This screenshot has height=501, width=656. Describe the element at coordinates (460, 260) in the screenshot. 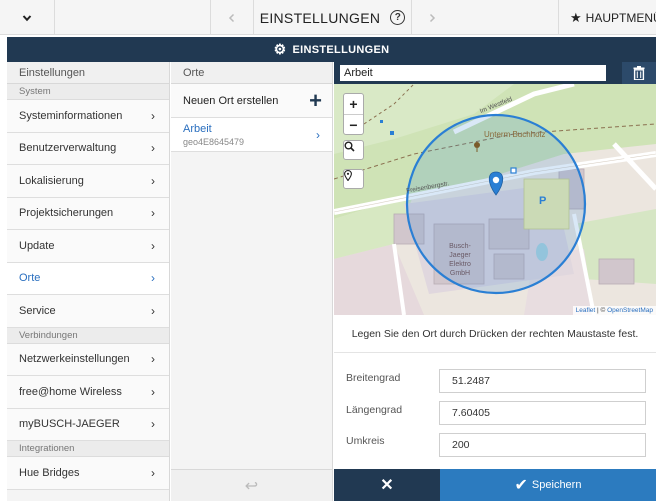

I see `map-building-label: Busch- Jaeger Elektro GmbH` at that location.